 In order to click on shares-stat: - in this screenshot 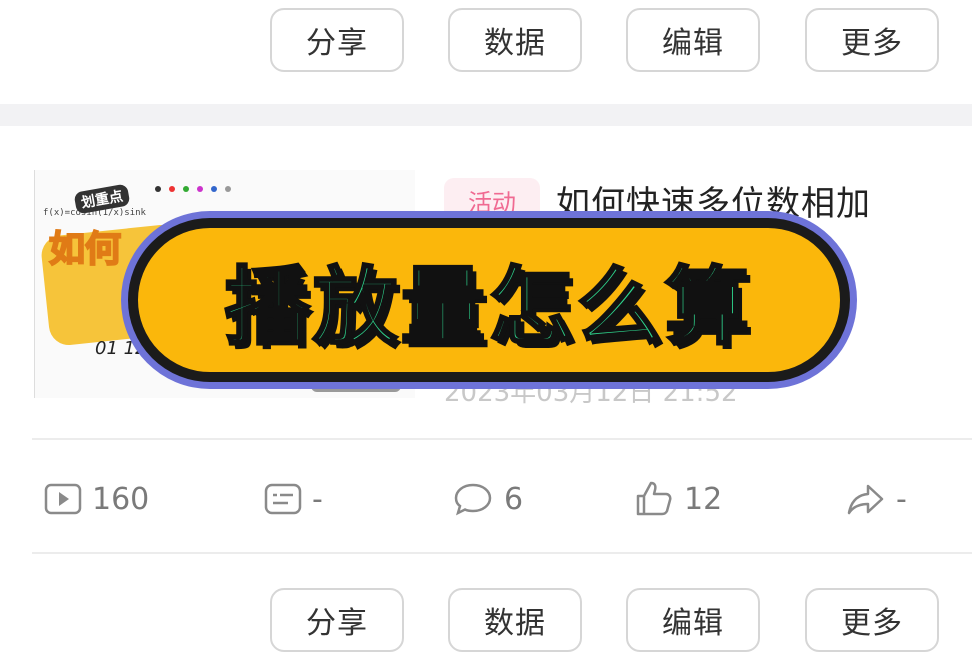, I will do `click(876, 499)`.